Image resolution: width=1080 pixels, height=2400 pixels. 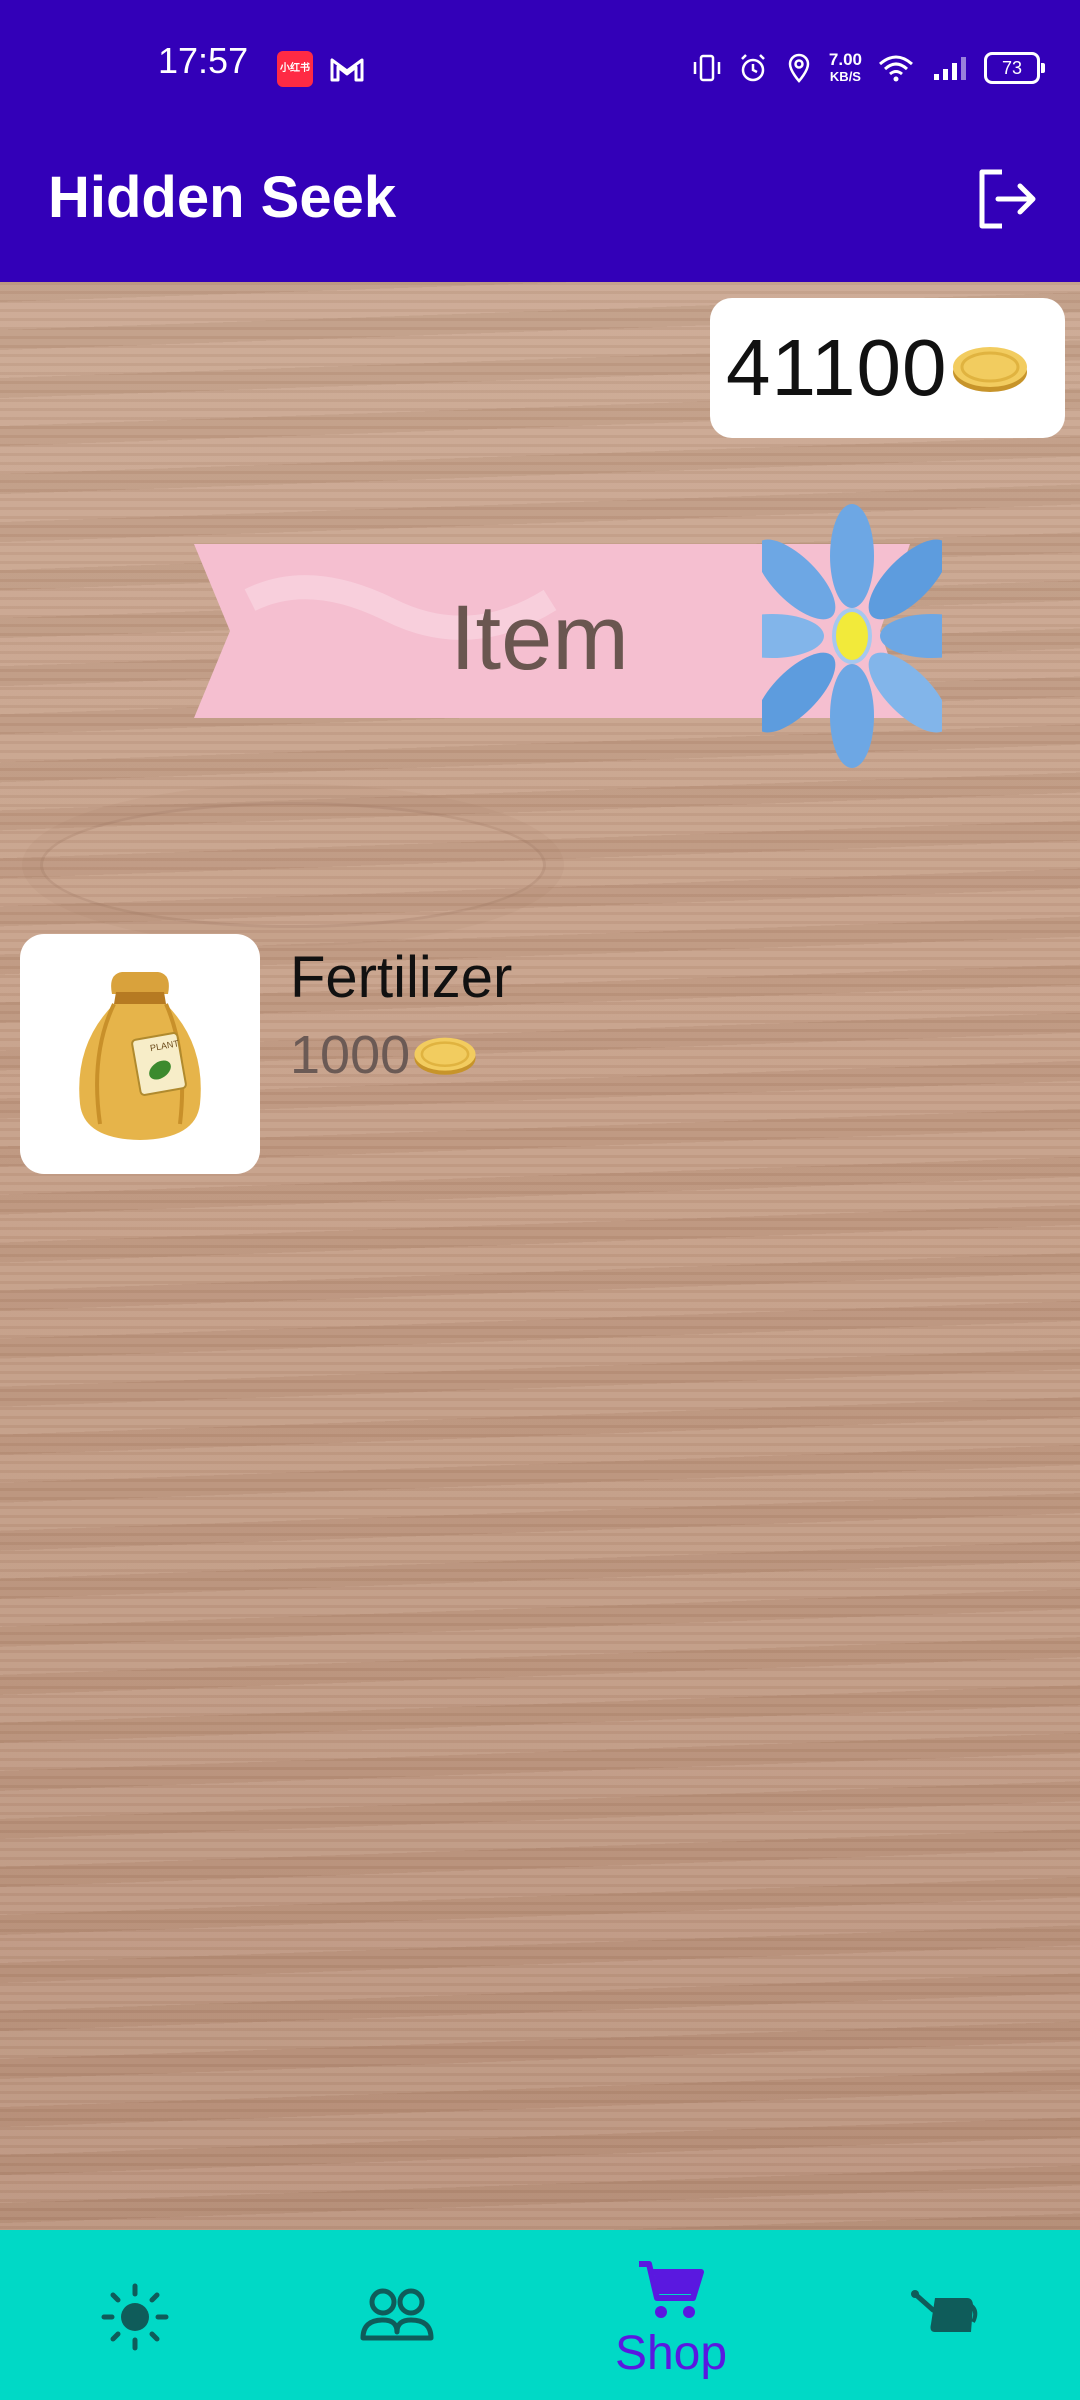 What do you see at coordinates (868, 68) in the screenshot?
I see `status-icons: 7.00 KB/S 73` at bounding box center [868, 68].